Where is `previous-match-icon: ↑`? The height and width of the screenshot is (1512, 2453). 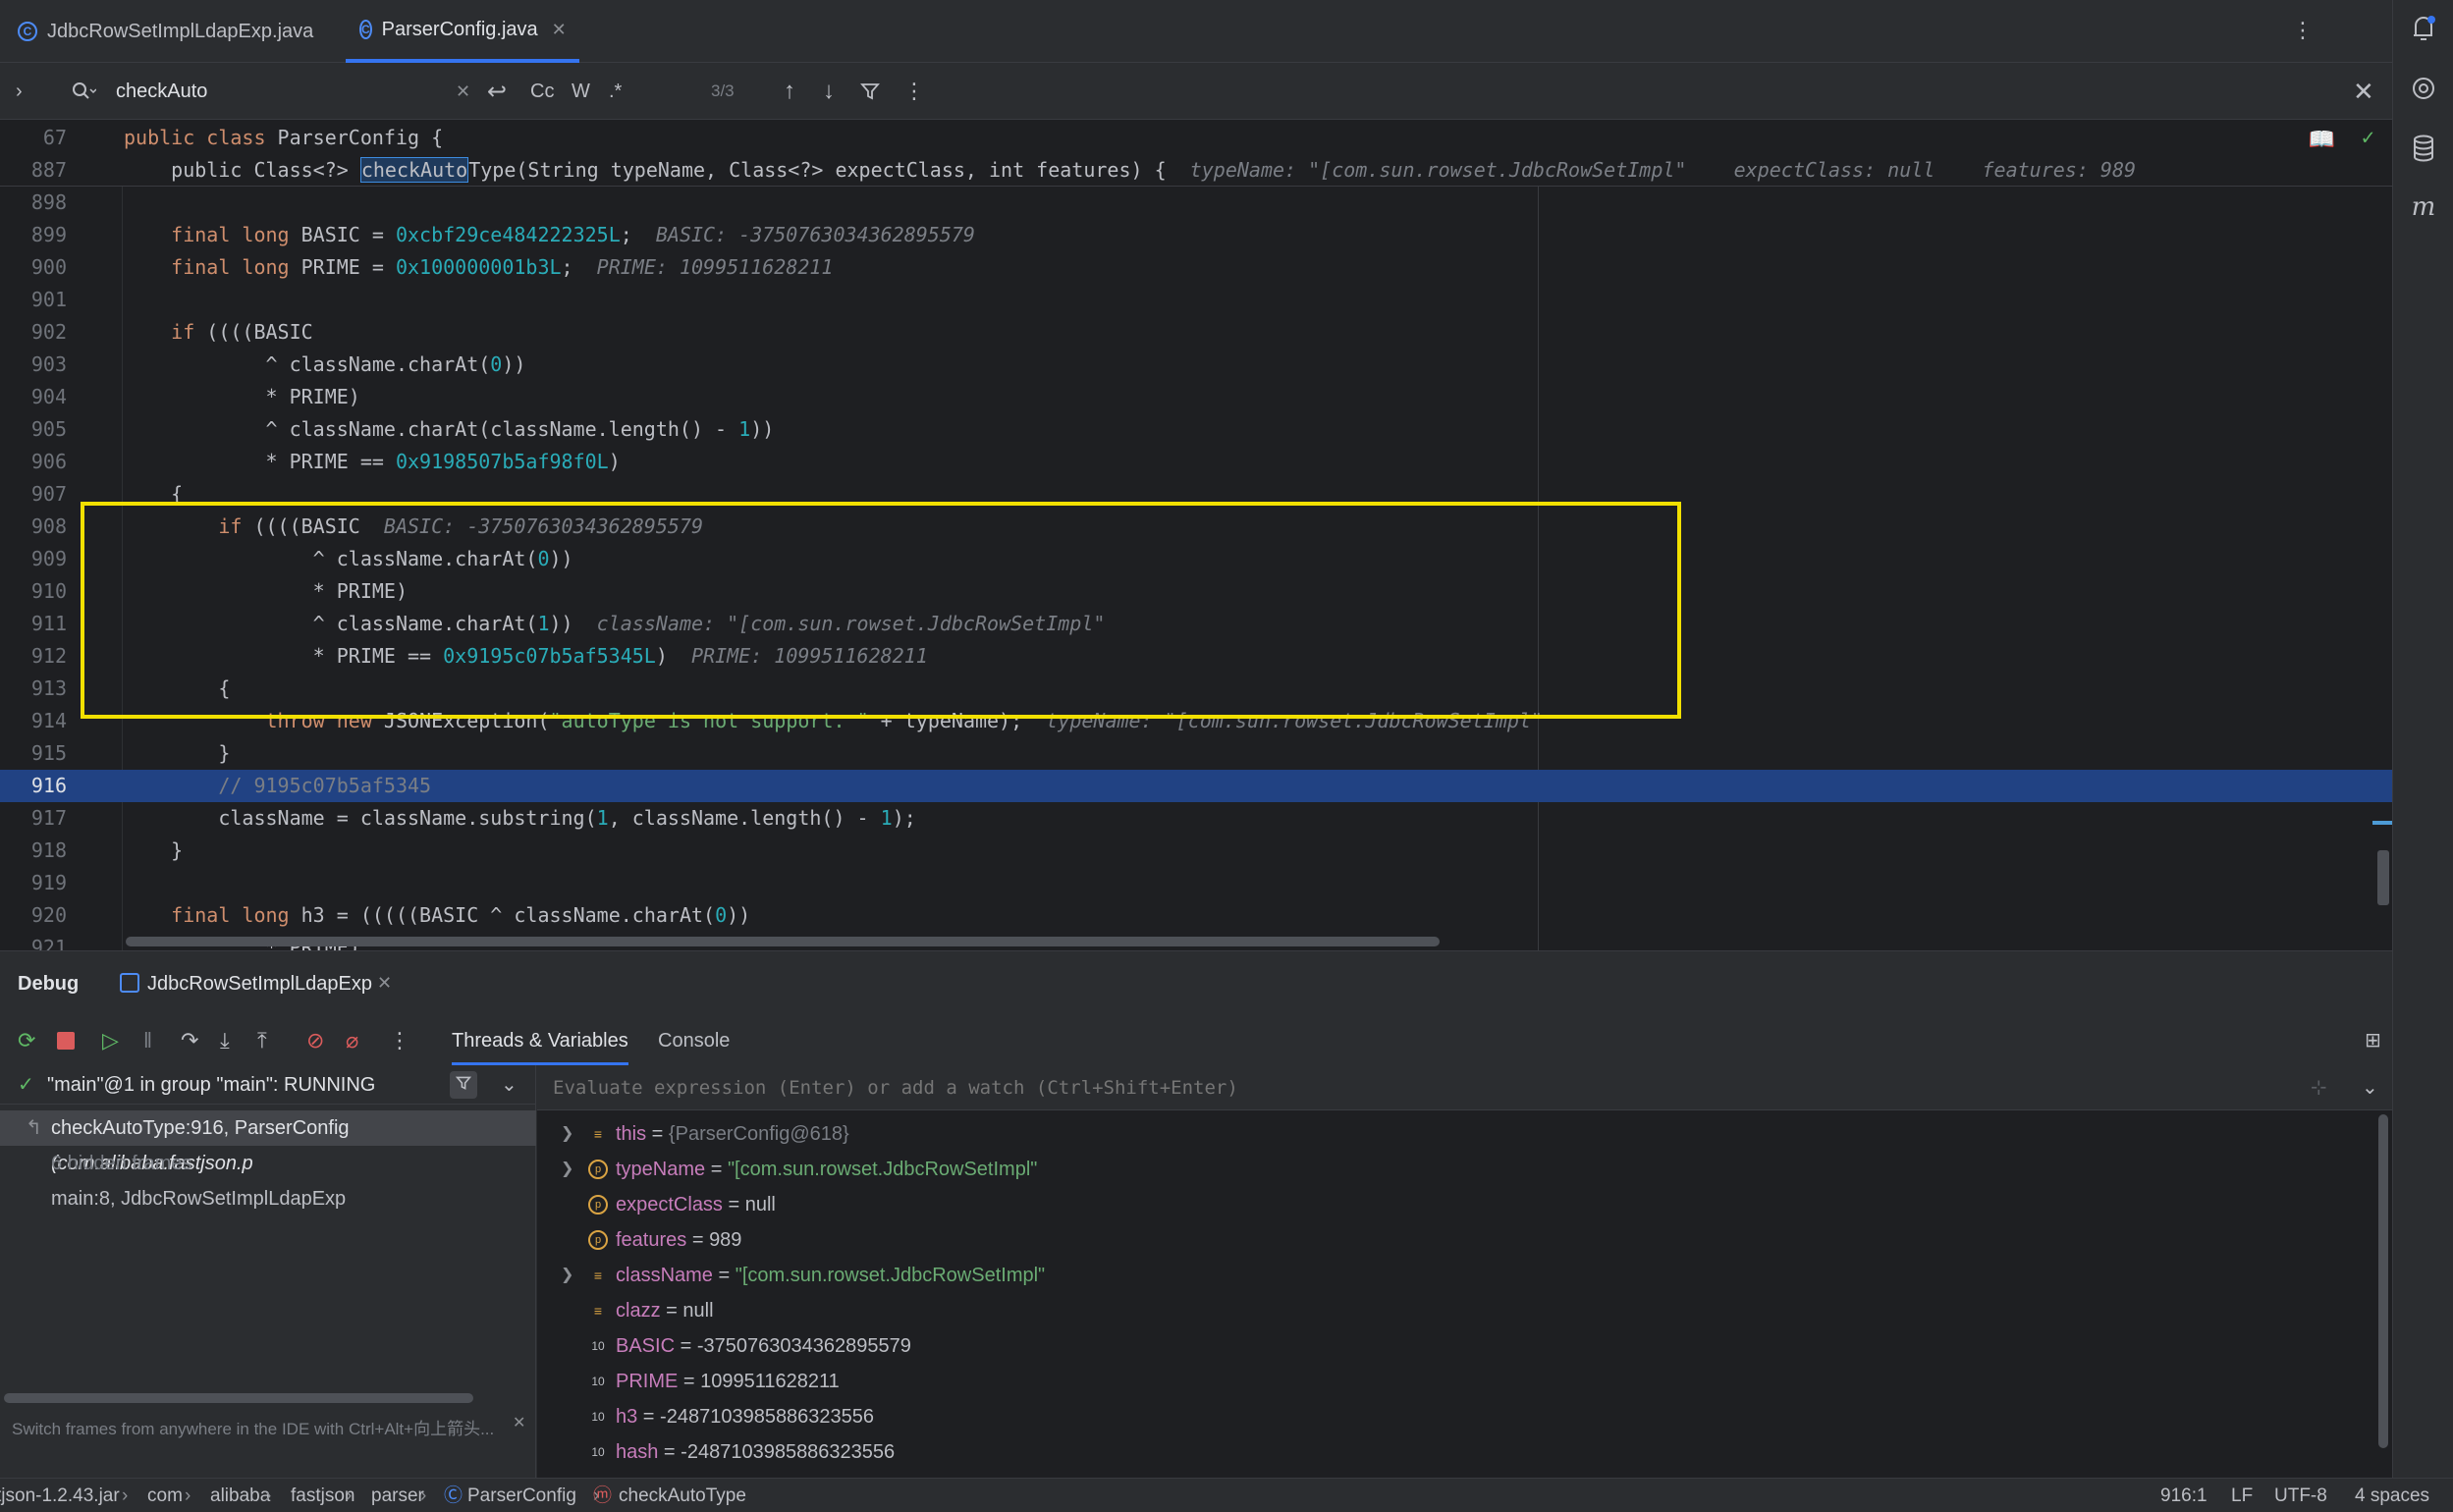
previous-match-icon: ↑ is located at coordinates (789, 92).